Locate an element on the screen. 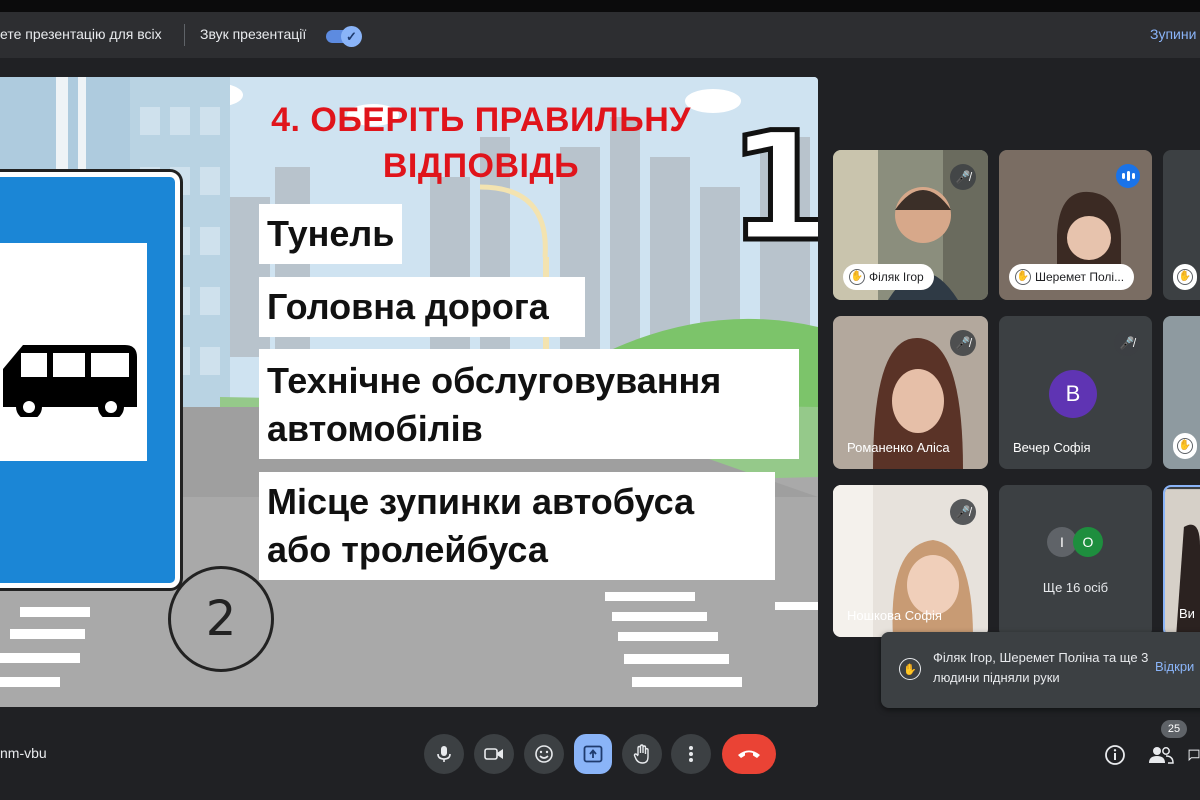 Image resolution: width=1200 pixels, height=800 pixels. camera-icon is located at coordinates (493, 754).